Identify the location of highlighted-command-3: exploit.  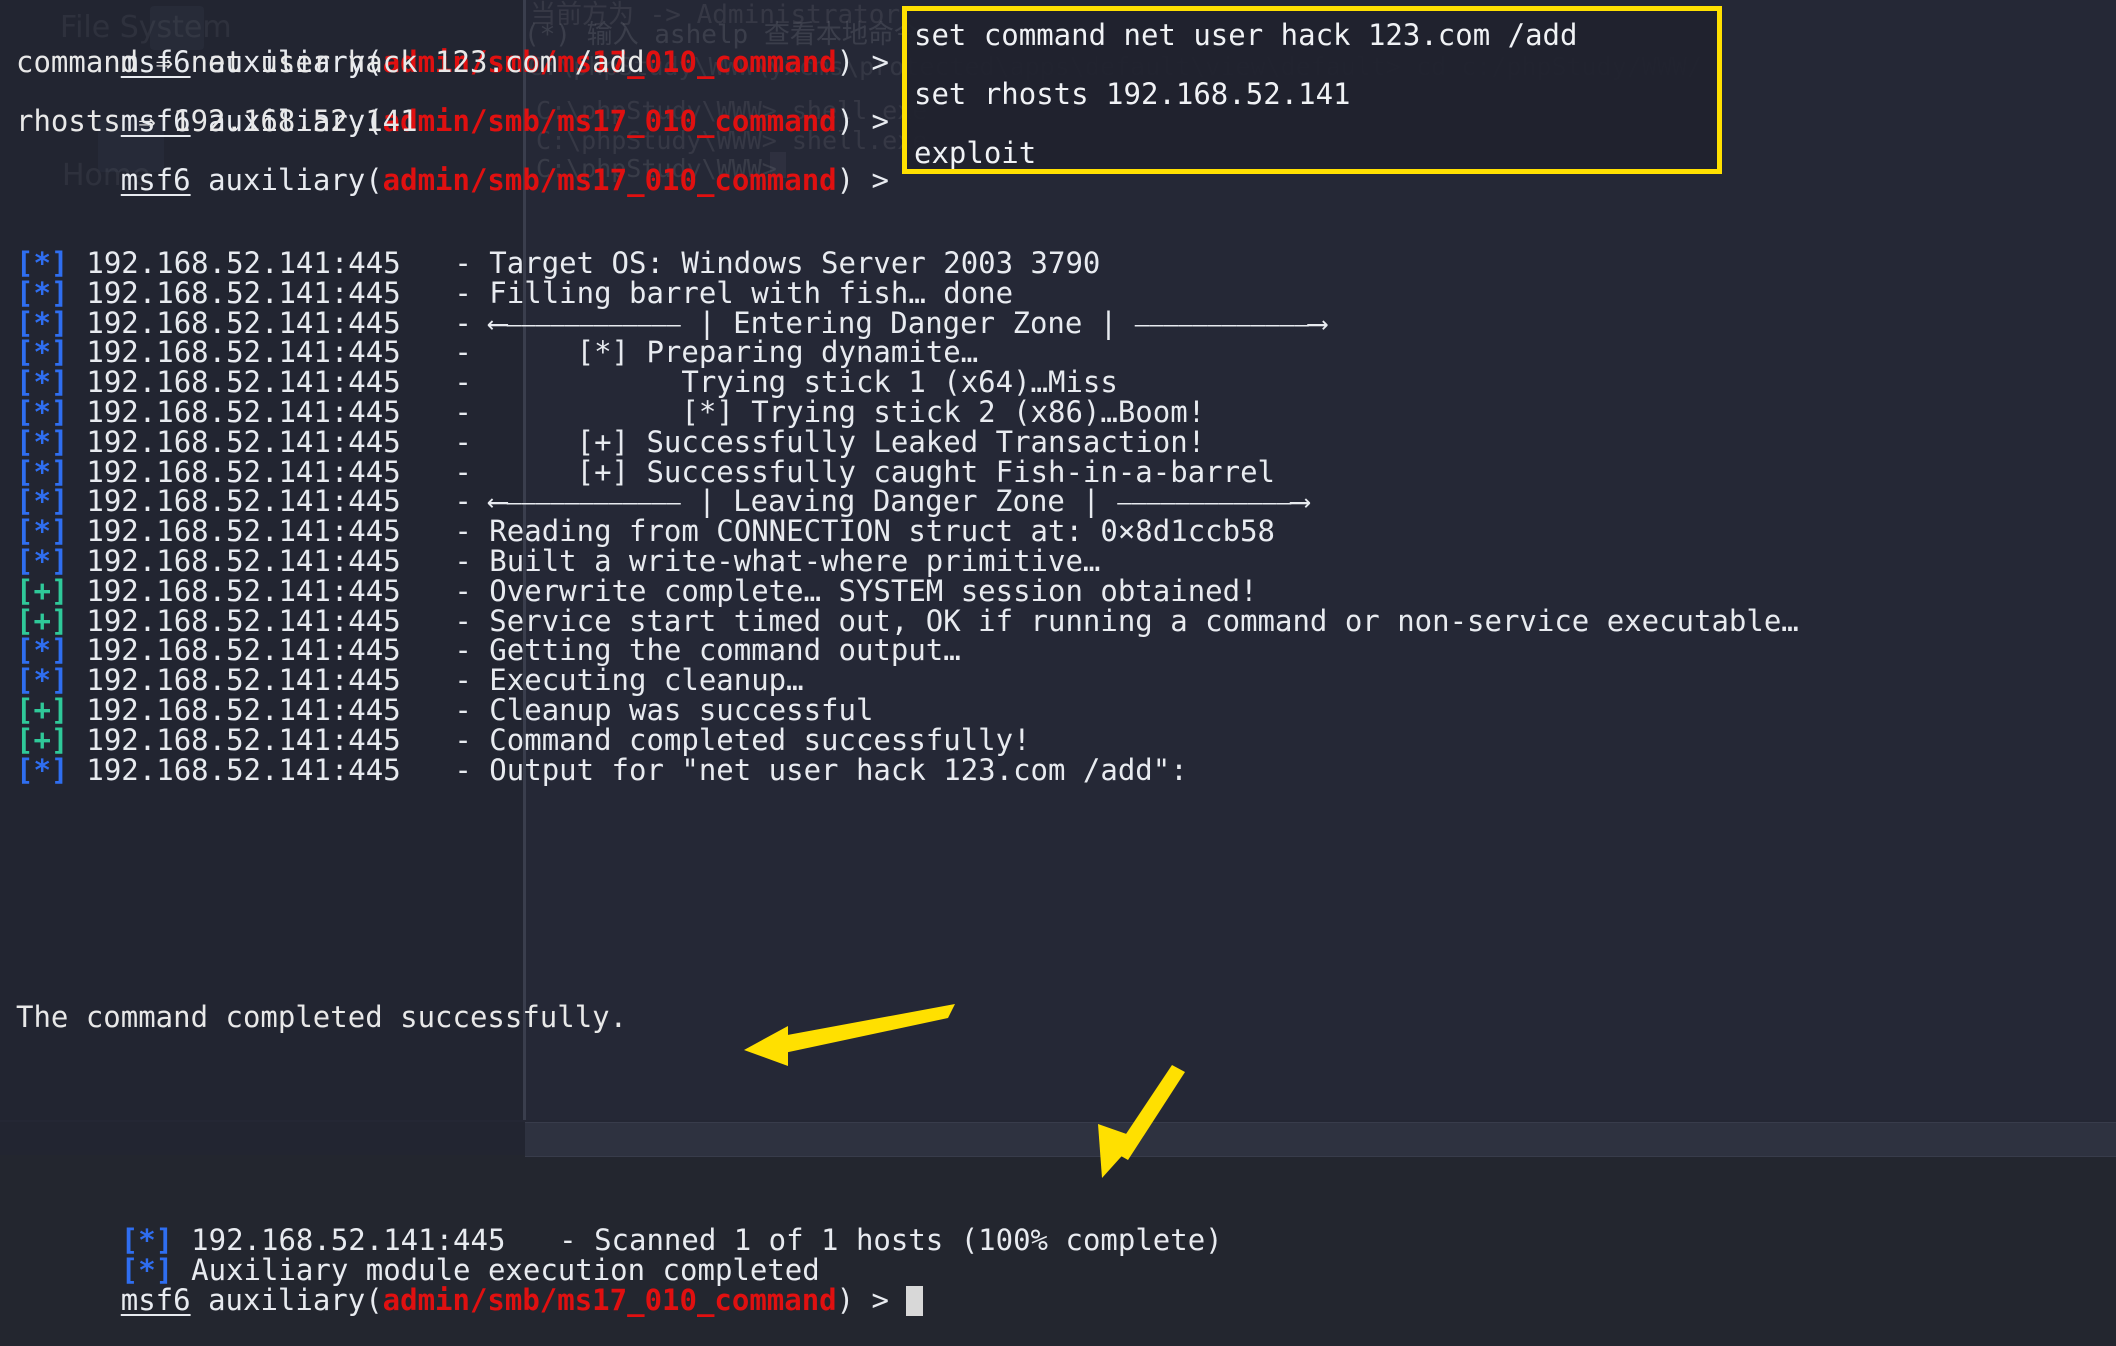
(975, 153).